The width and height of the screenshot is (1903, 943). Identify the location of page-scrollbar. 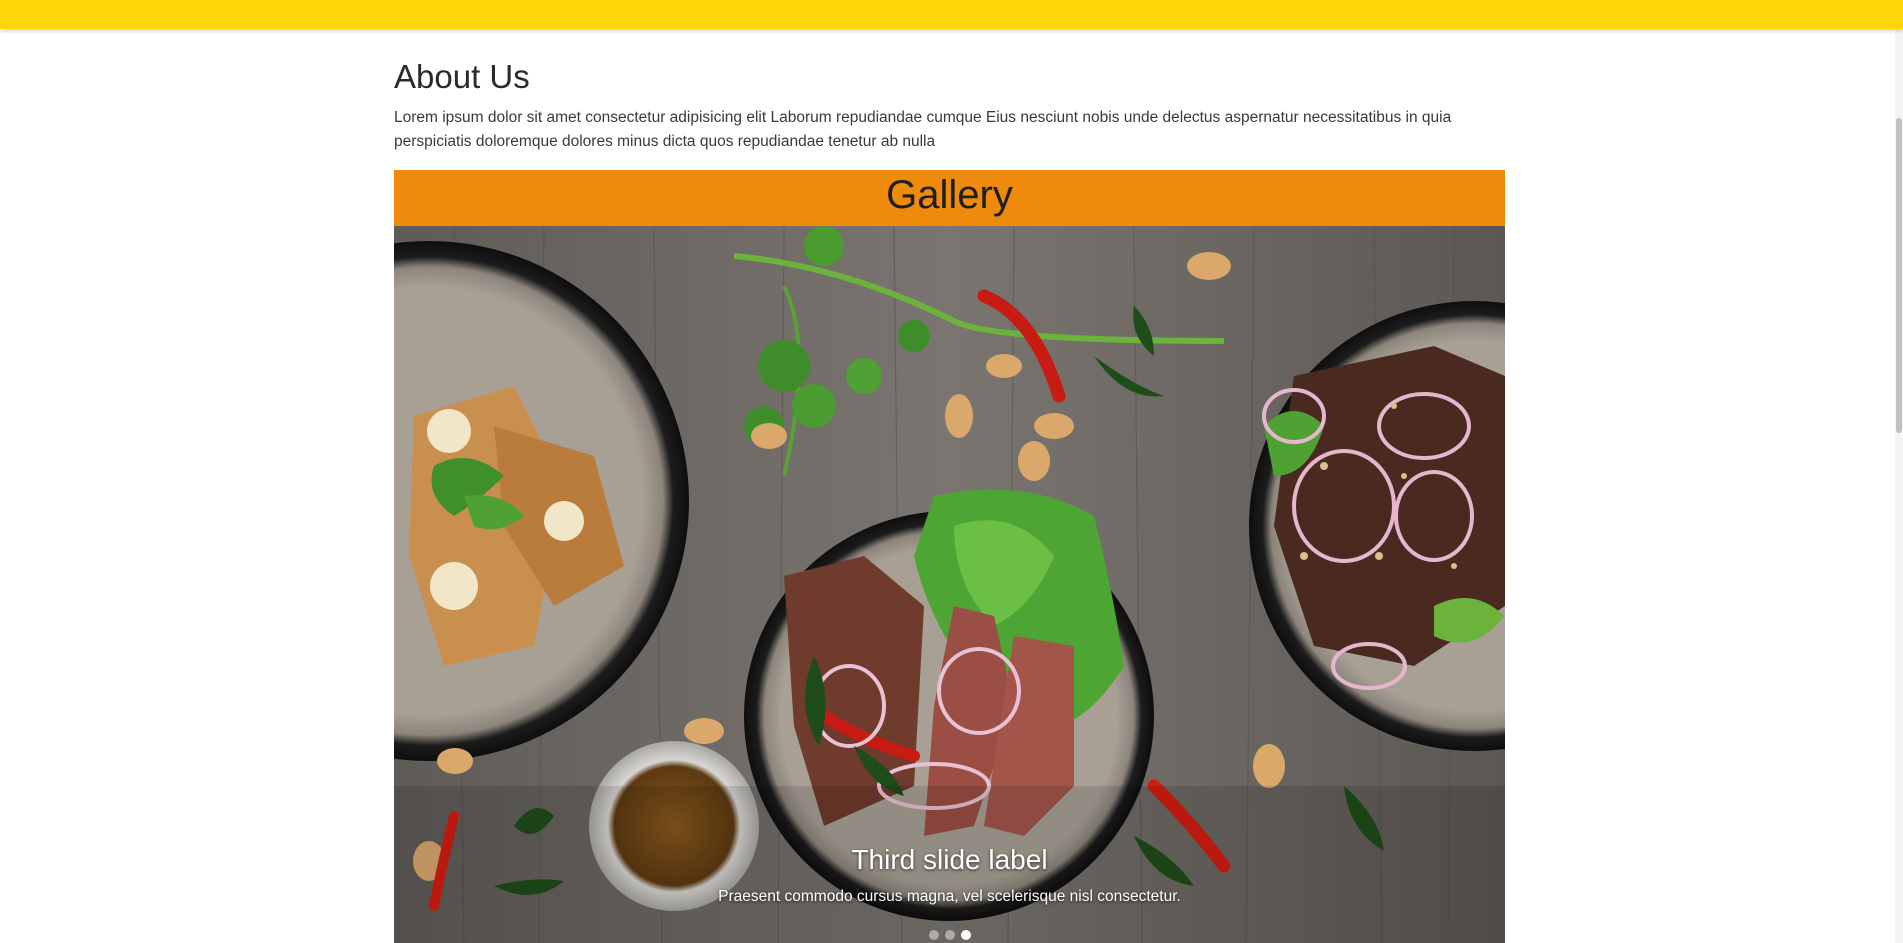
(1899, 471).